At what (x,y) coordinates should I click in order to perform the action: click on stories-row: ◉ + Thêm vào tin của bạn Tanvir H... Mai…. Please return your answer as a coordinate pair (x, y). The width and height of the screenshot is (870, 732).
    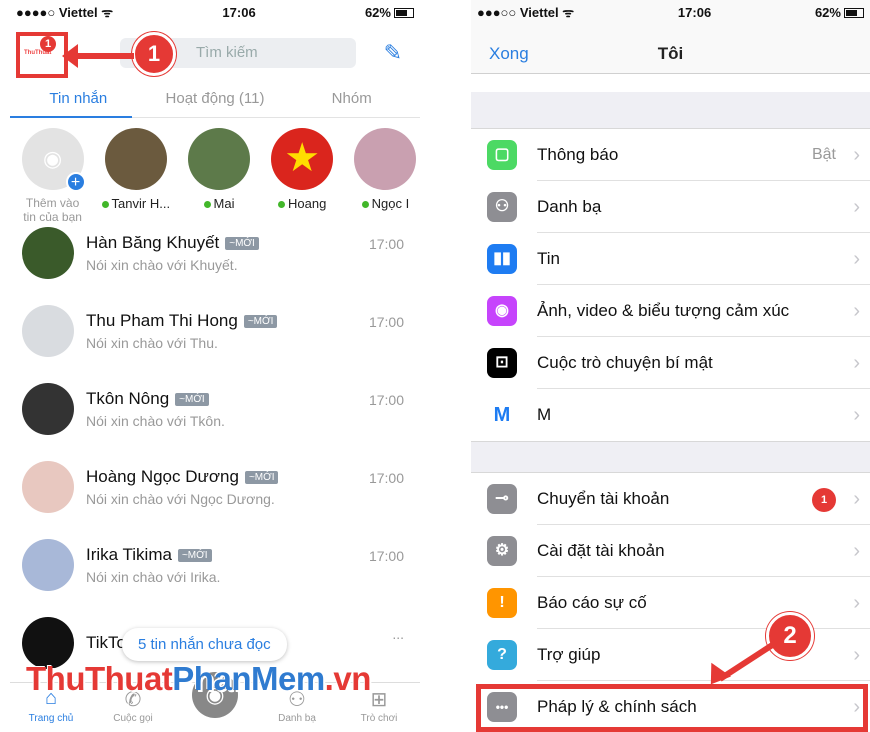
    Looking at the image, I should click on (215, 171).